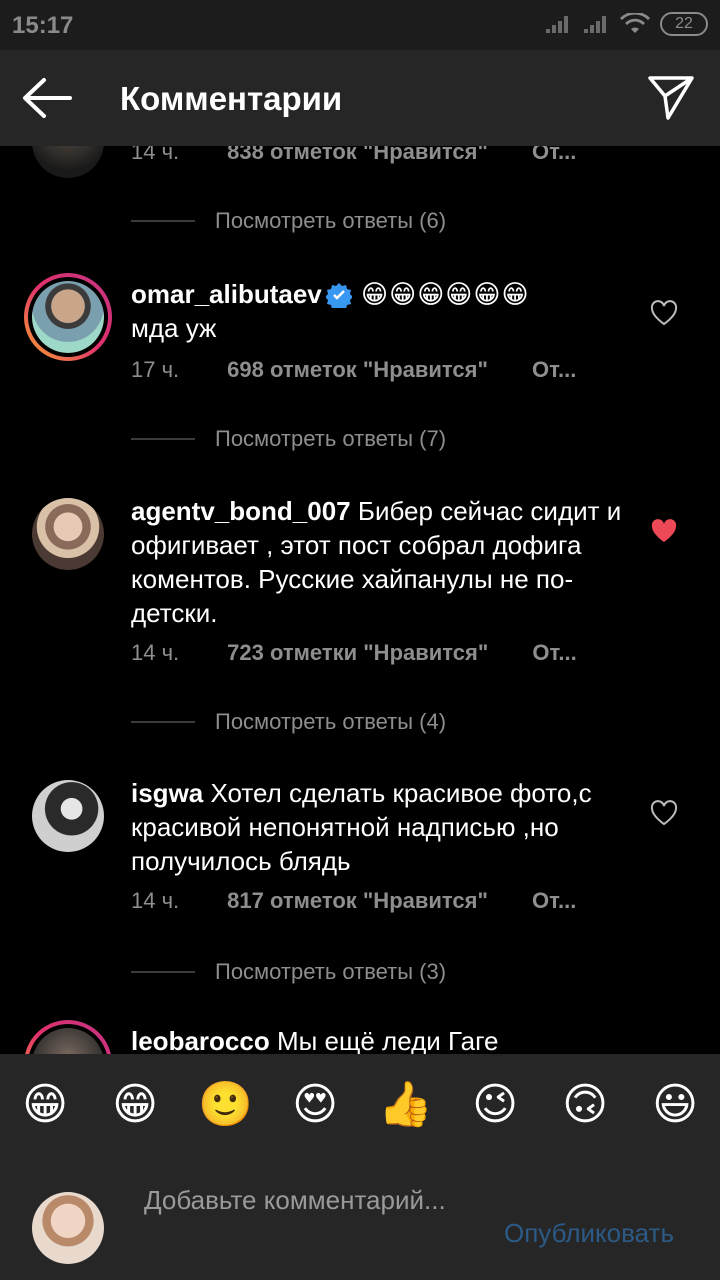  What do you see at coordinates (226, 294) in the screenshot?
I see `username: omar_alibutaev` at bounding box center [226, 294].